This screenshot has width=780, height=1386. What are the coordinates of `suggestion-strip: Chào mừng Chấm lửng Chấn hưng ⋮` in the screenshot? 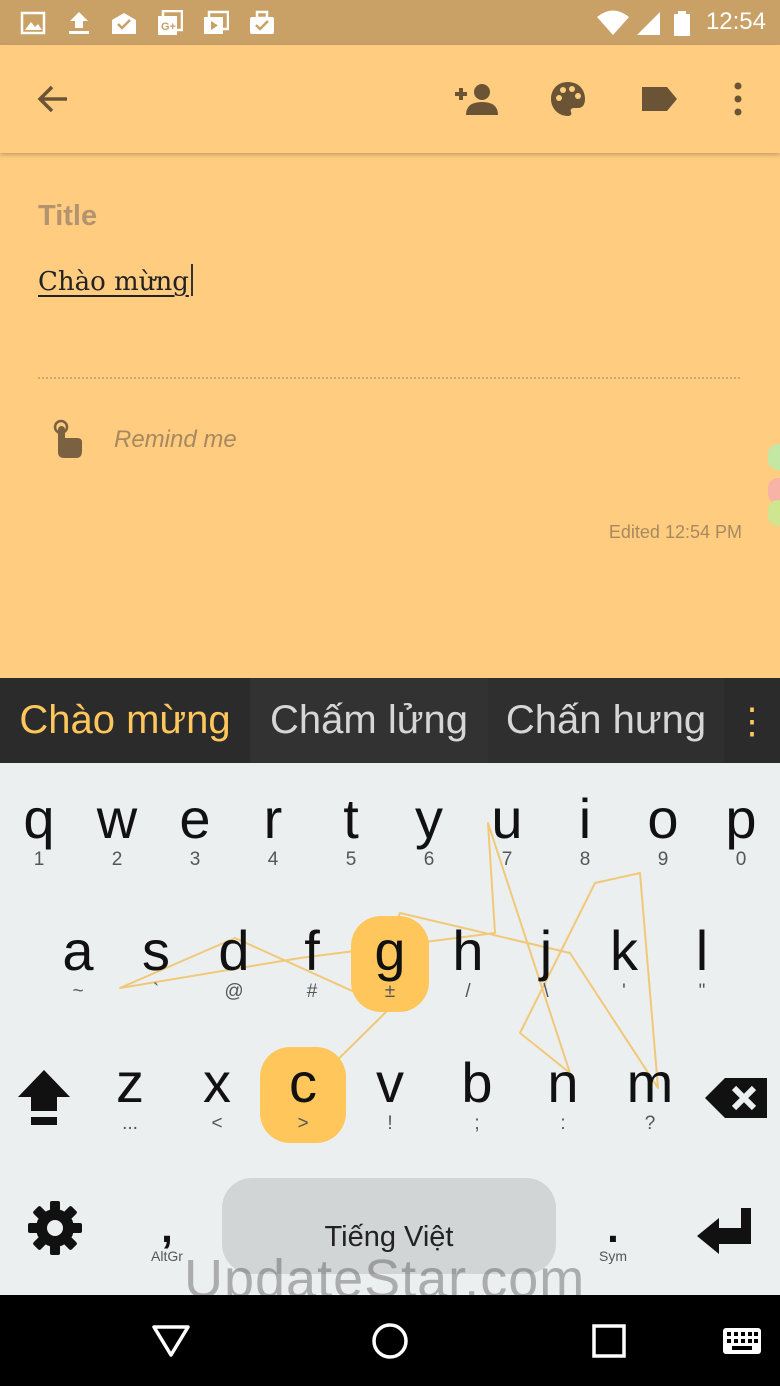 It's located at (390, 720).